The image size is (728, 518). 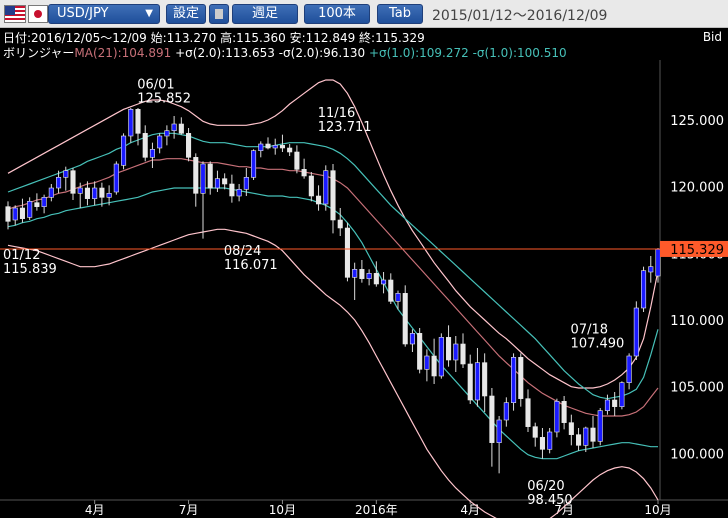 What do you see at coordinates (251, 265) in the screenshot?
I see `annotation-value: 116.071` at bounding box center [251, 265].